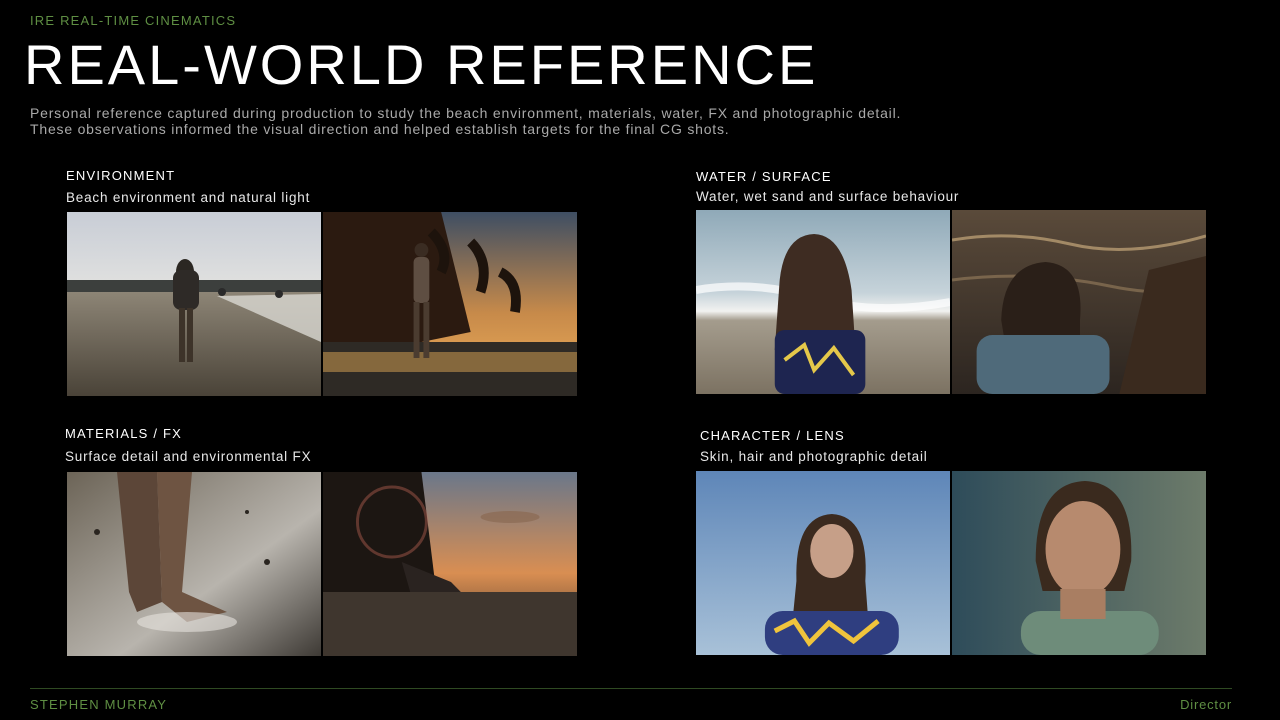 The image size is (1280, 720). Describe the element at coordinates (951, 302) in the screenshot. I see `water-surface-image-pair` at that location.